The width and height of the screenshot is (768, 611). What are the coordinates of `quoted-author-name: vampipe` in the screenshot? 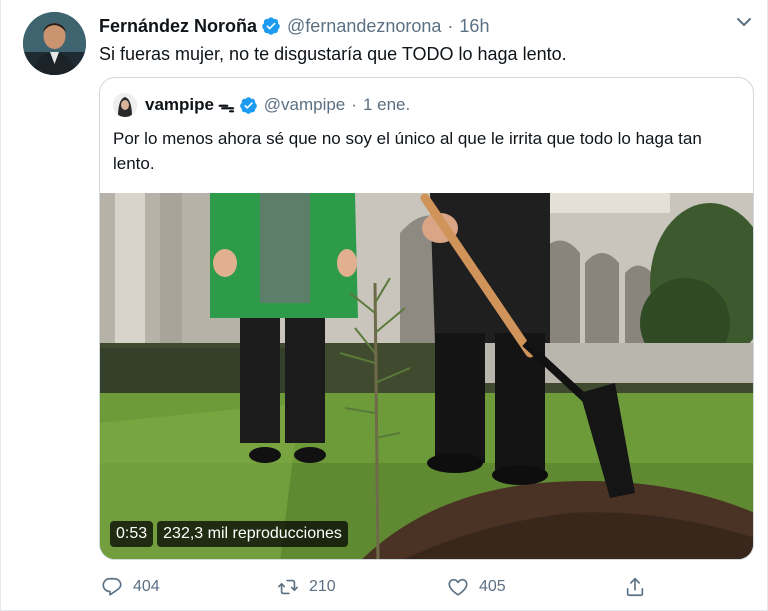 It's located at (179, 105).